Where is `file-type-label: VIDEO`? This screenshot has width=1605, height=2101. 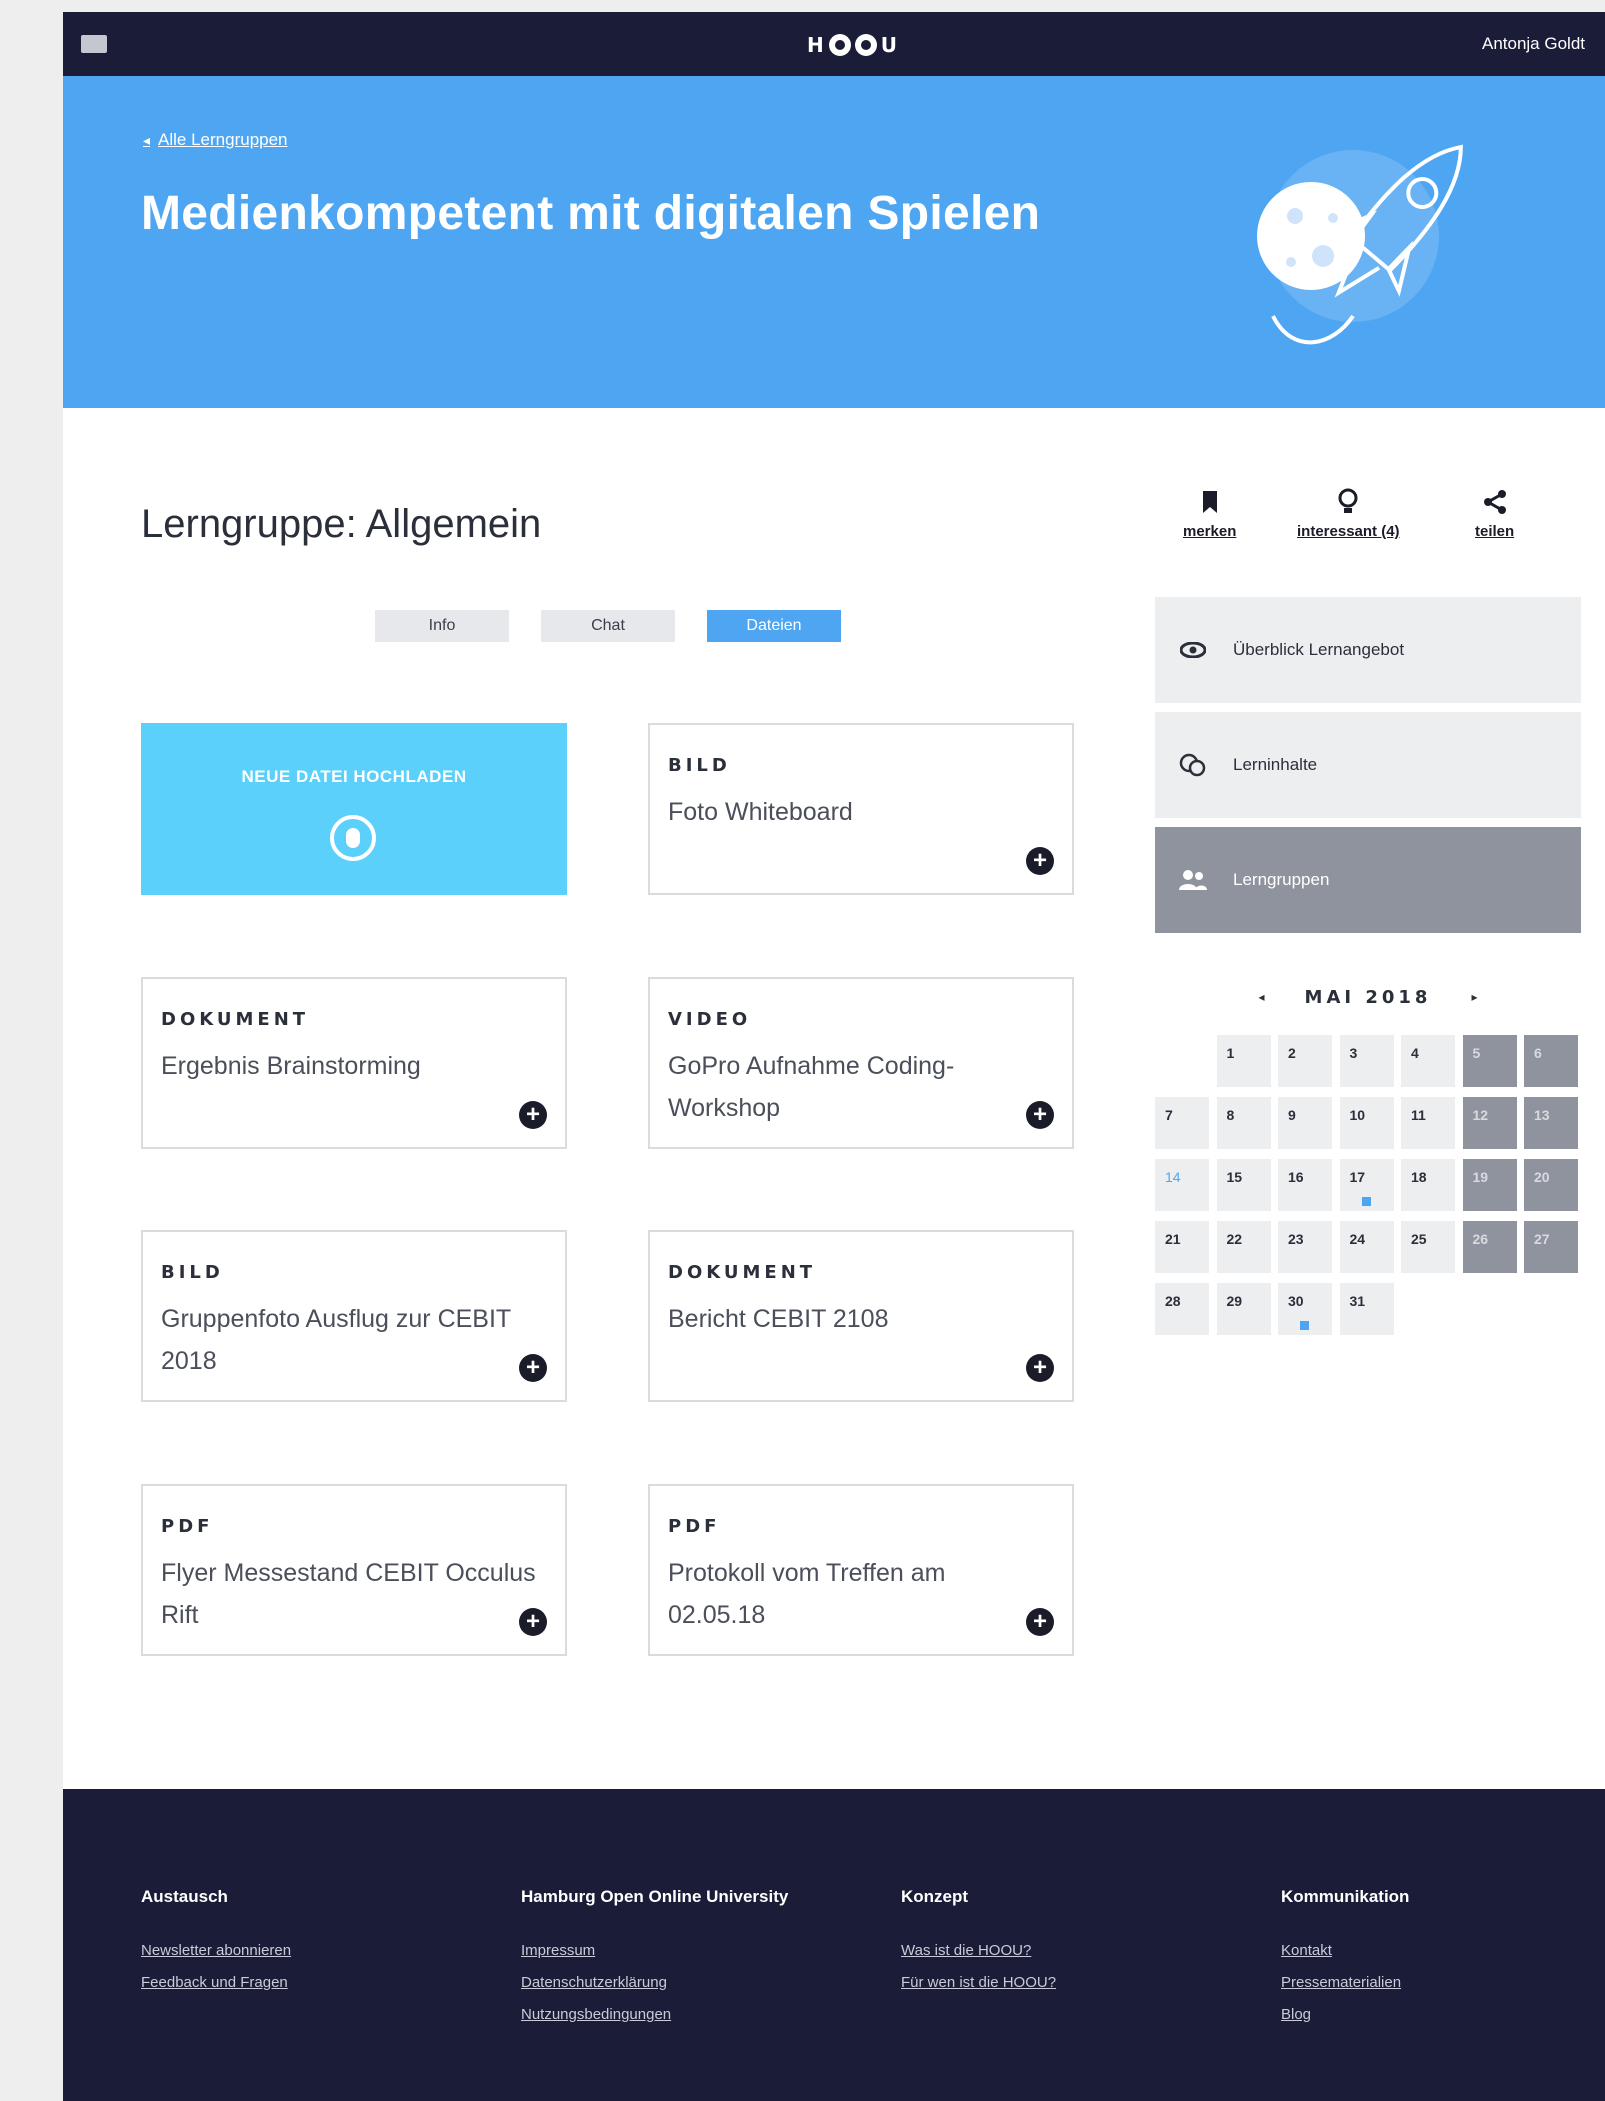
file-type-label: VIDEO is located at coordinates (710, 1019).